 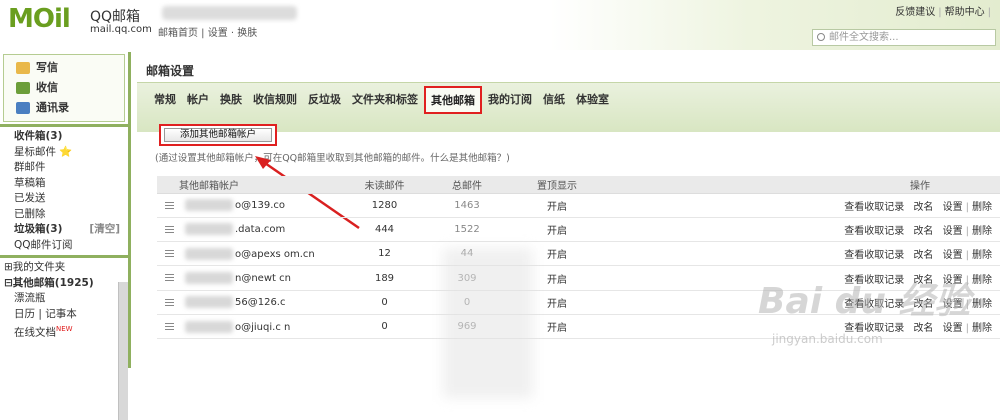 What do you see at coordinates (23, 88) in the screenshot?
I see `inbox-icon` at bounding box center [23, 88].